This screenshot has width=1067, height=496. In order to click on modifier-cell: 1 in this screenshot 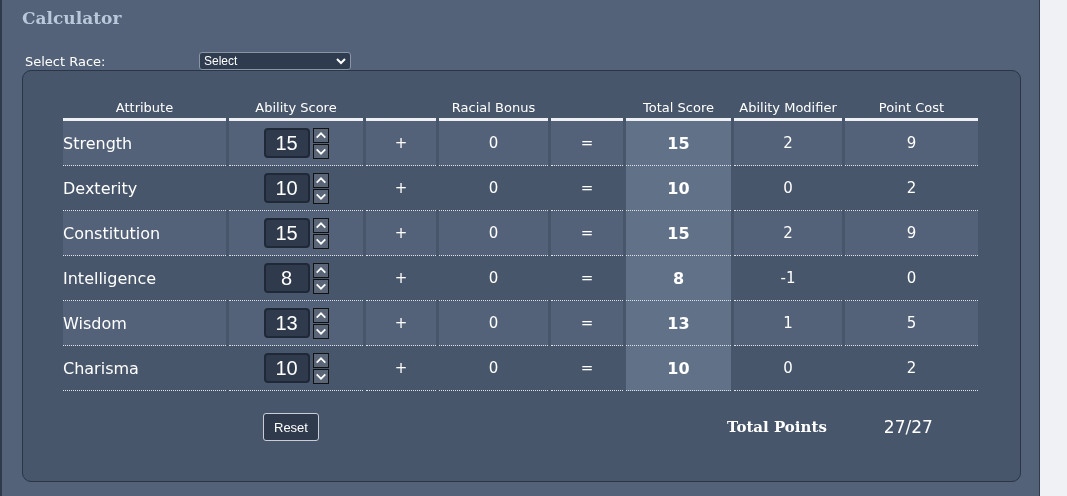, I will do `click(788, 323)`.